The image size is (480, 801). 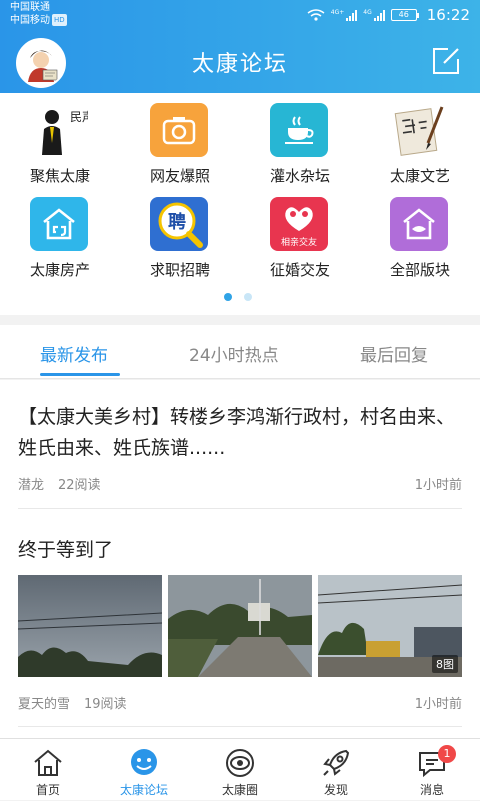 I want to click on svg-text: 民声, so click(x=79, y=117).